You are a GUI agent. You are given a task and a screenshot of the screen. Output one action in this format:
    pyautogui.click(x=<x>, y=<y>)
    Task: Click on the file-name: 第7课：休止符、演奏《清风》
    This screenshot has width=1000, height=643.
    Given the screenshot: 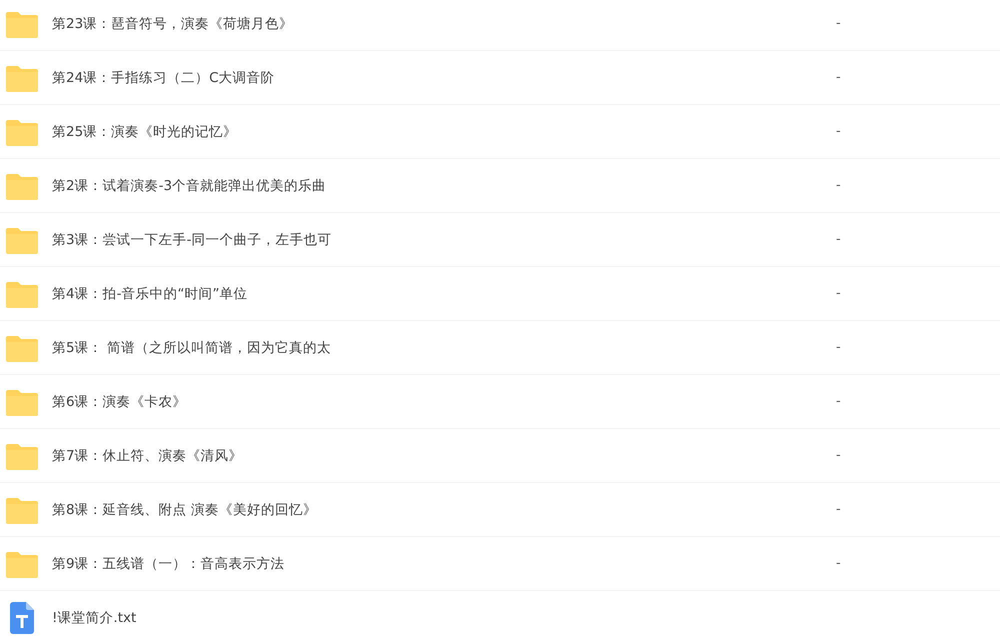 What is the action you would take?
    pyautogui.click(x=444, y=455)
    